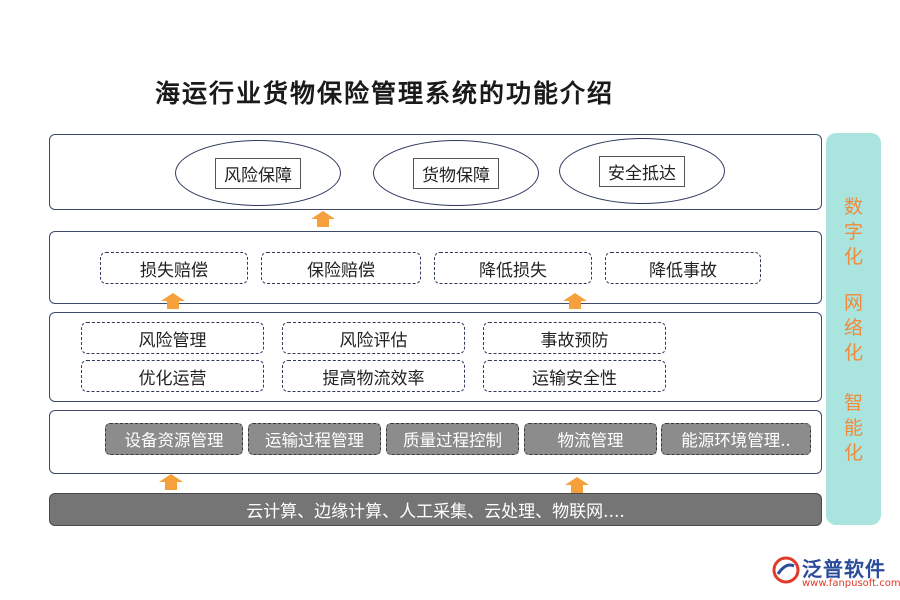 The image size is (900, 600). I want to click on benefit-box-2: 保险赔偿, so click(341, 268).